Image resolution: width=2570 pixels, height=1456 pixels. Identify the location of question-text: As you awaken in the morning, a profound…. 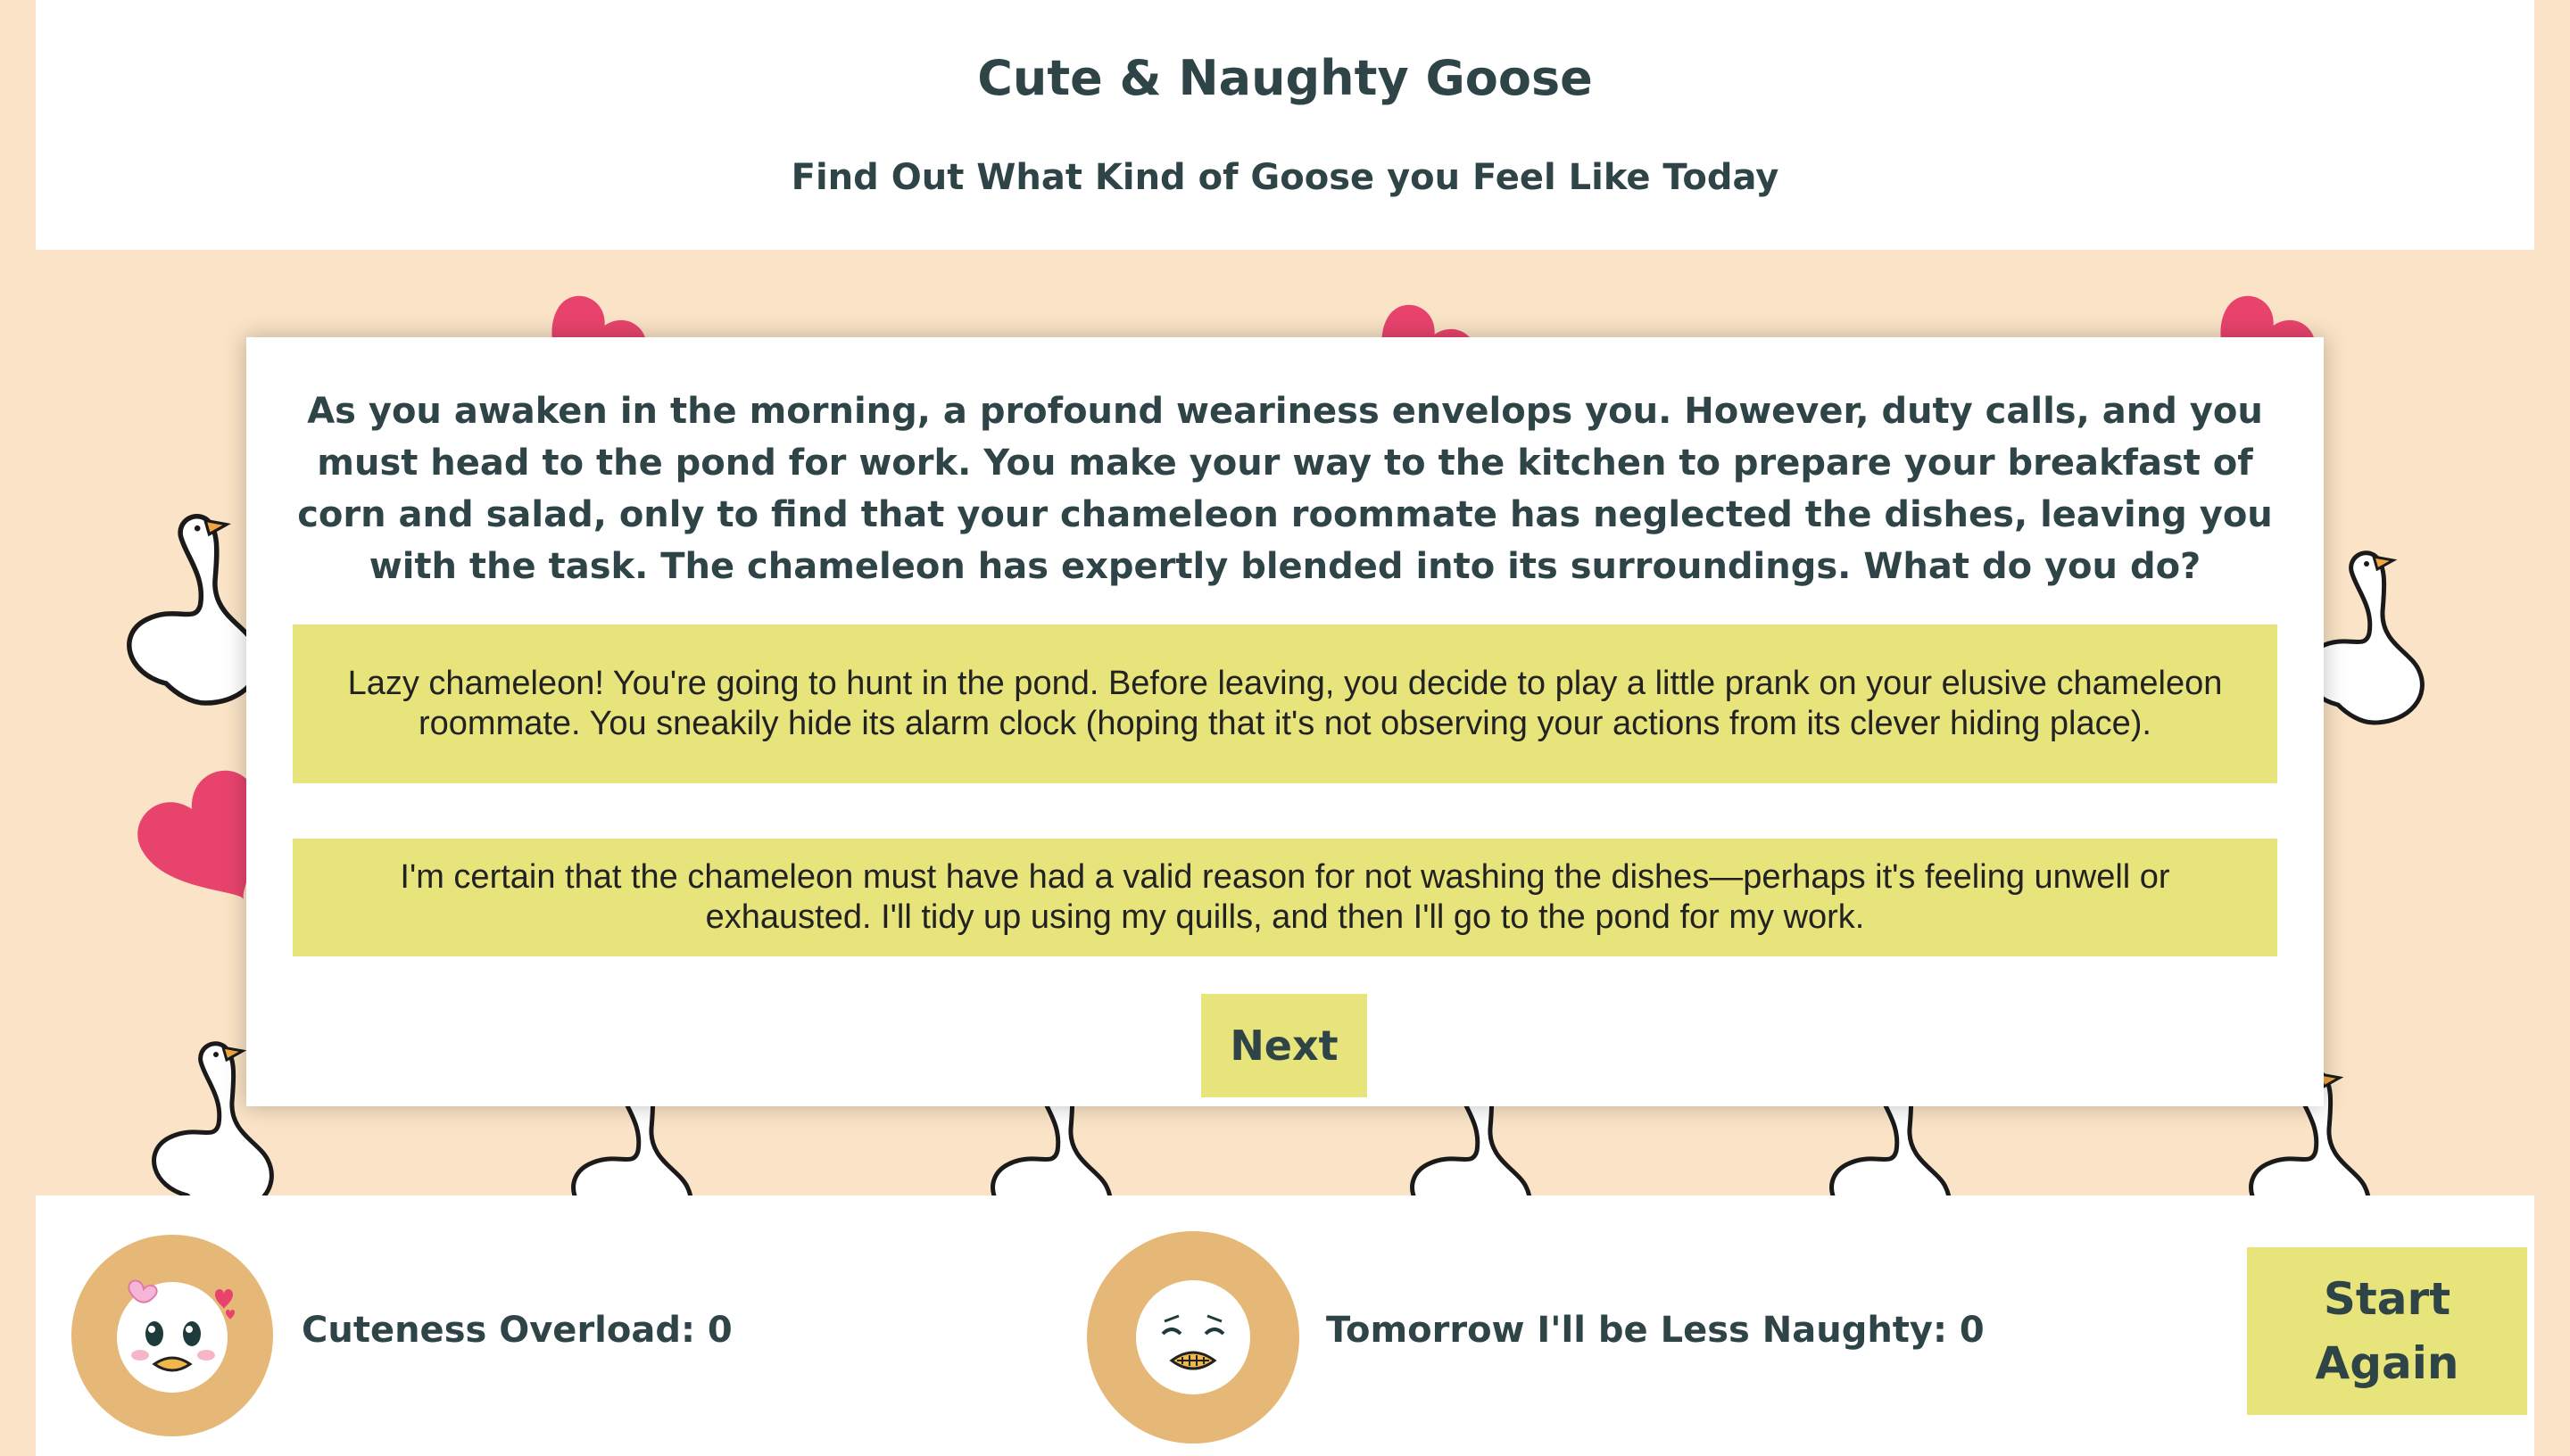
(1285, 489).